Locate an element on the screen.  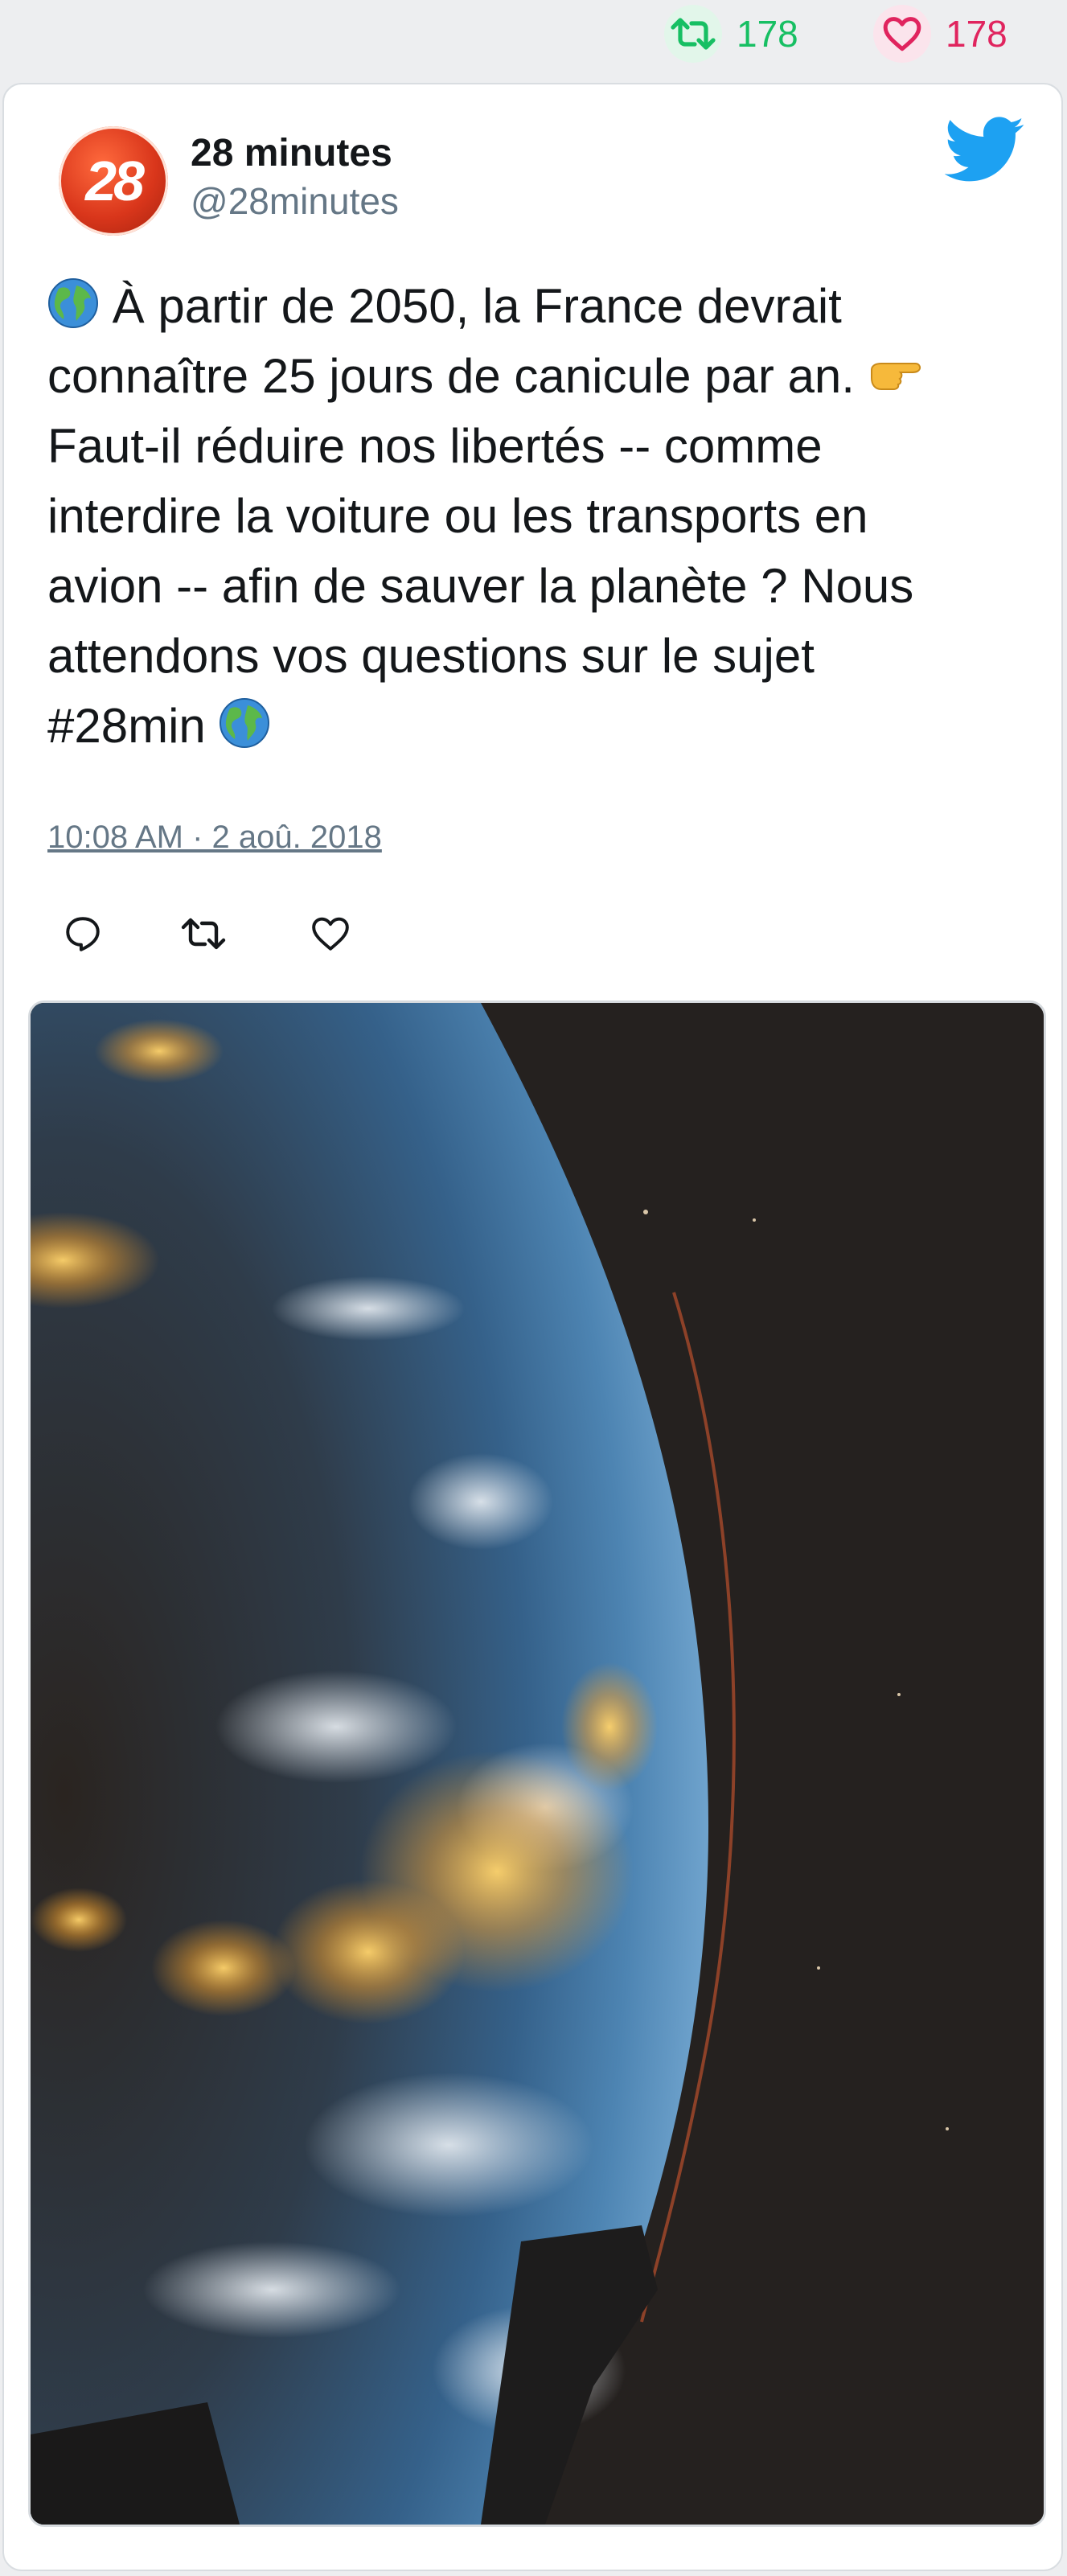
tweet-text-line: connaître 25 jours de canicule par an. is located at coordinates (537, 376).